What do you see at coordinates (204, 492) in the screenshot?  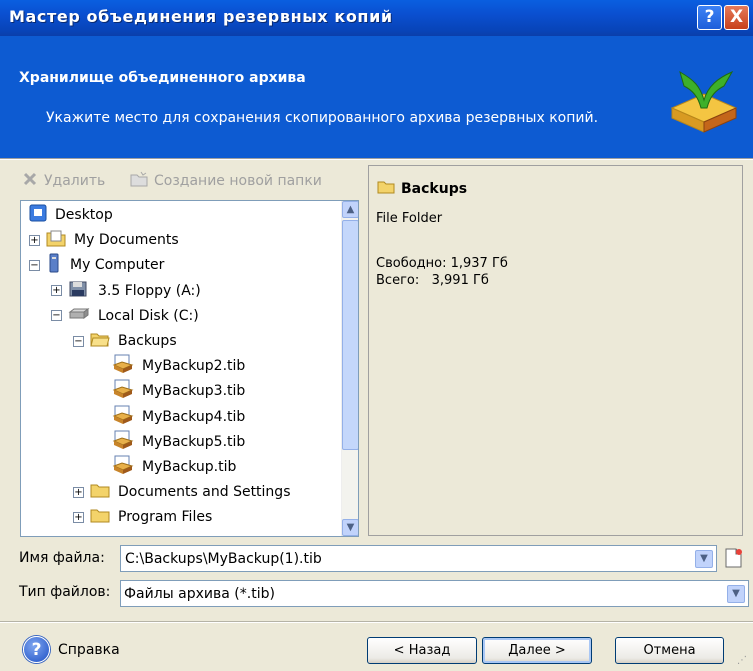 I see `tree-node-label: Documents and Settings` at bounding box center [204, 492].